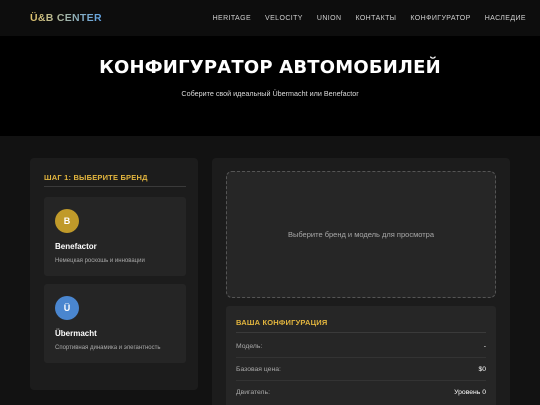  I want to click on config-value: Уровень 0, so click(470, 392).